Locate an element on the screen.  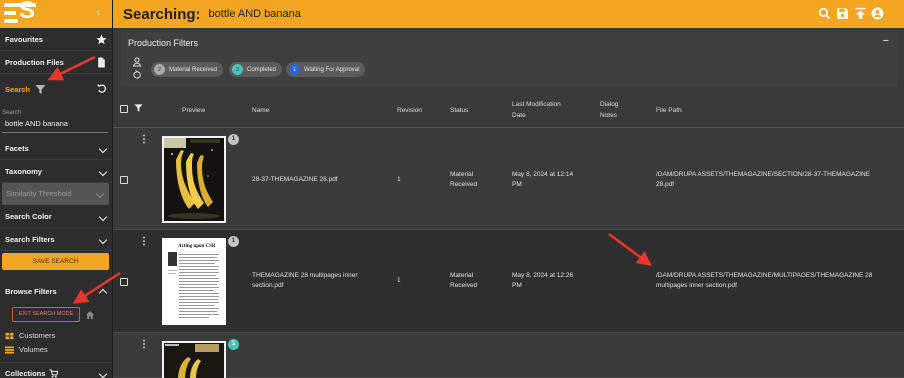
search-icon is located at coordinates (824, 13).